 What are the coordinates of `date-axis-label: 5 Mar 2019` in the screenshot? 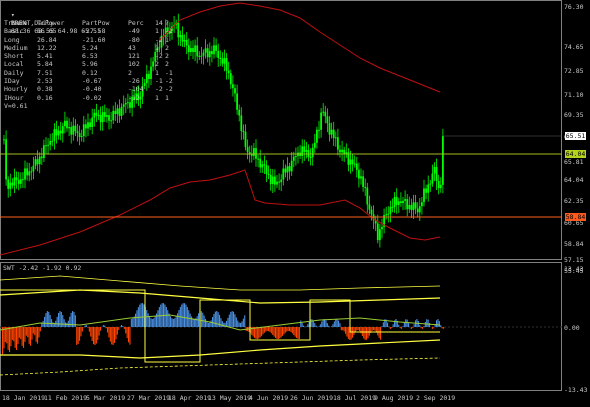 It's located at (106, 398).